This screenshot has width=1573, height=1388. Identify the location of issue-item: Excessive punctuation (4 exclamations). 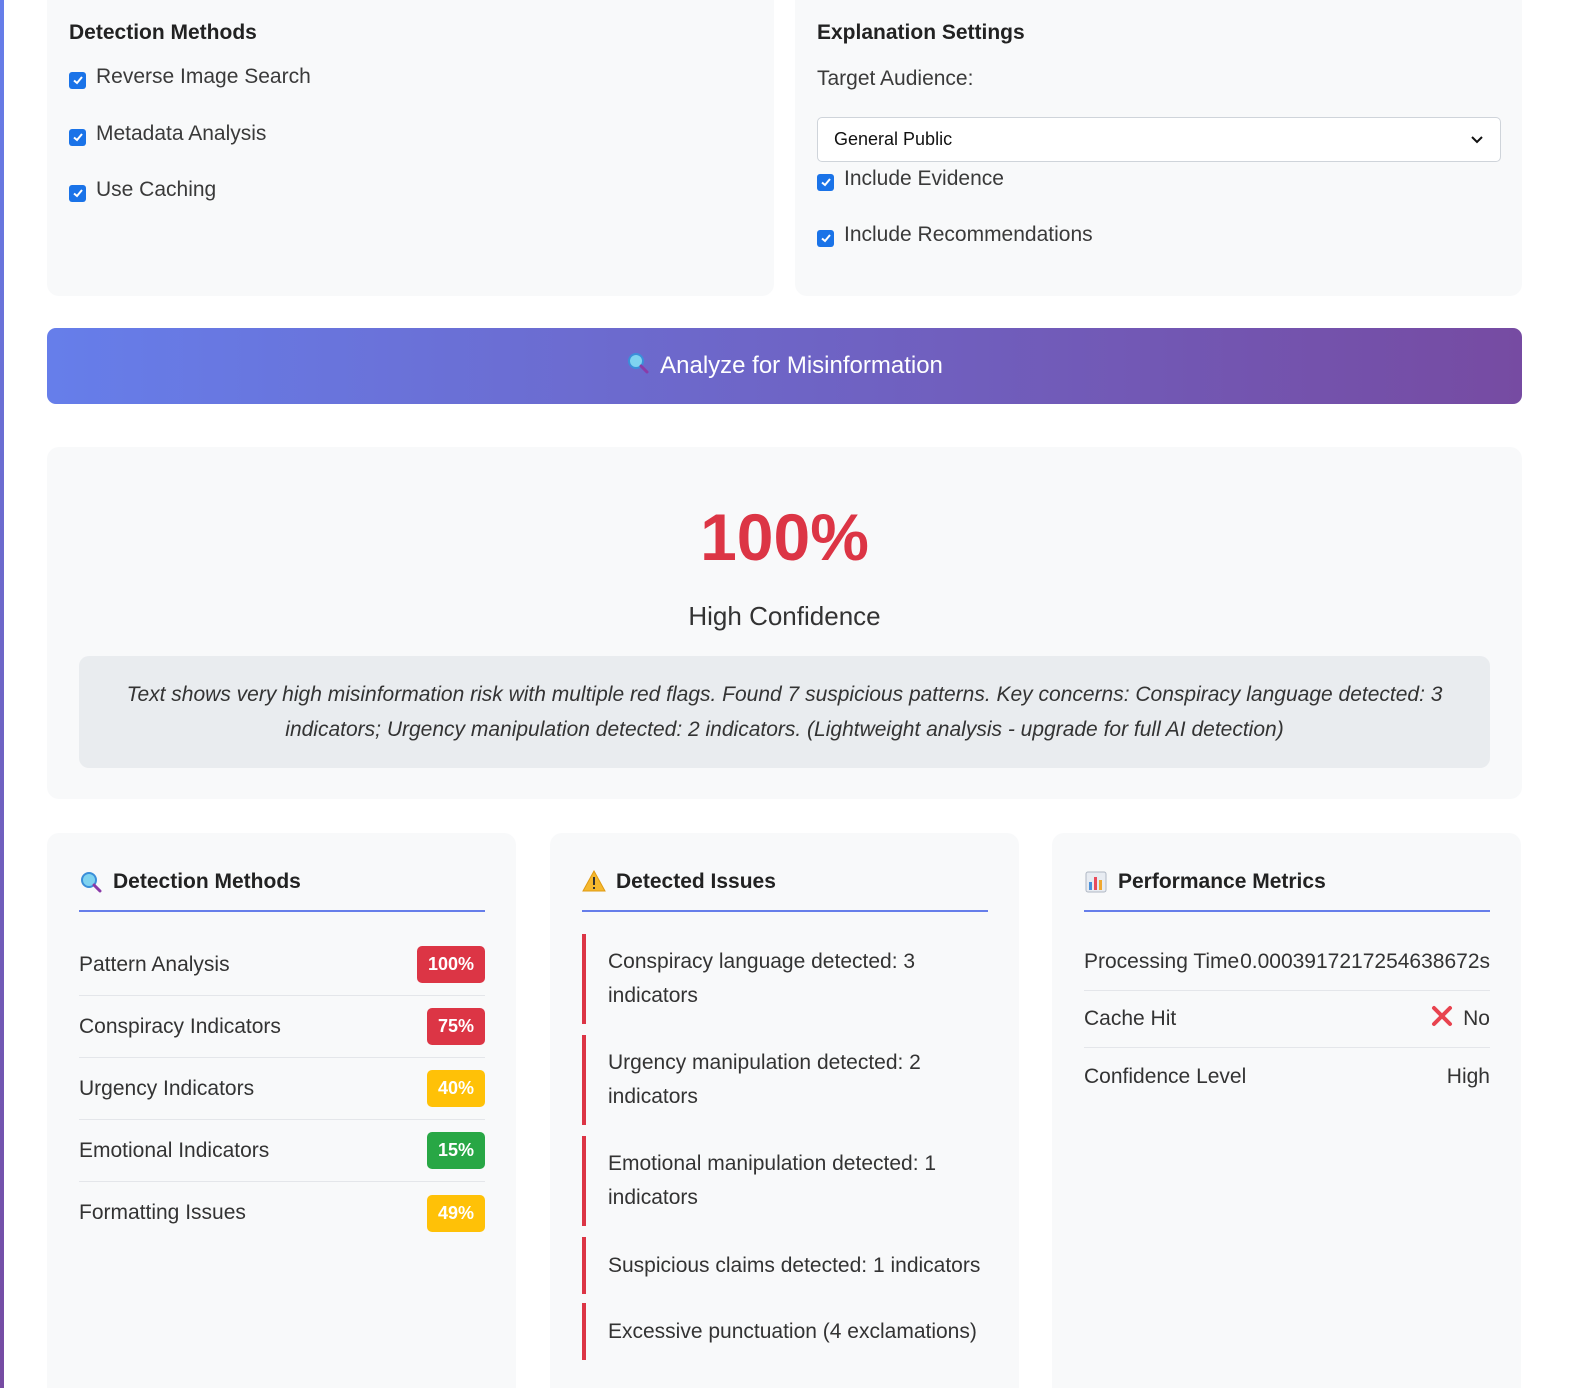
(785, 1331).